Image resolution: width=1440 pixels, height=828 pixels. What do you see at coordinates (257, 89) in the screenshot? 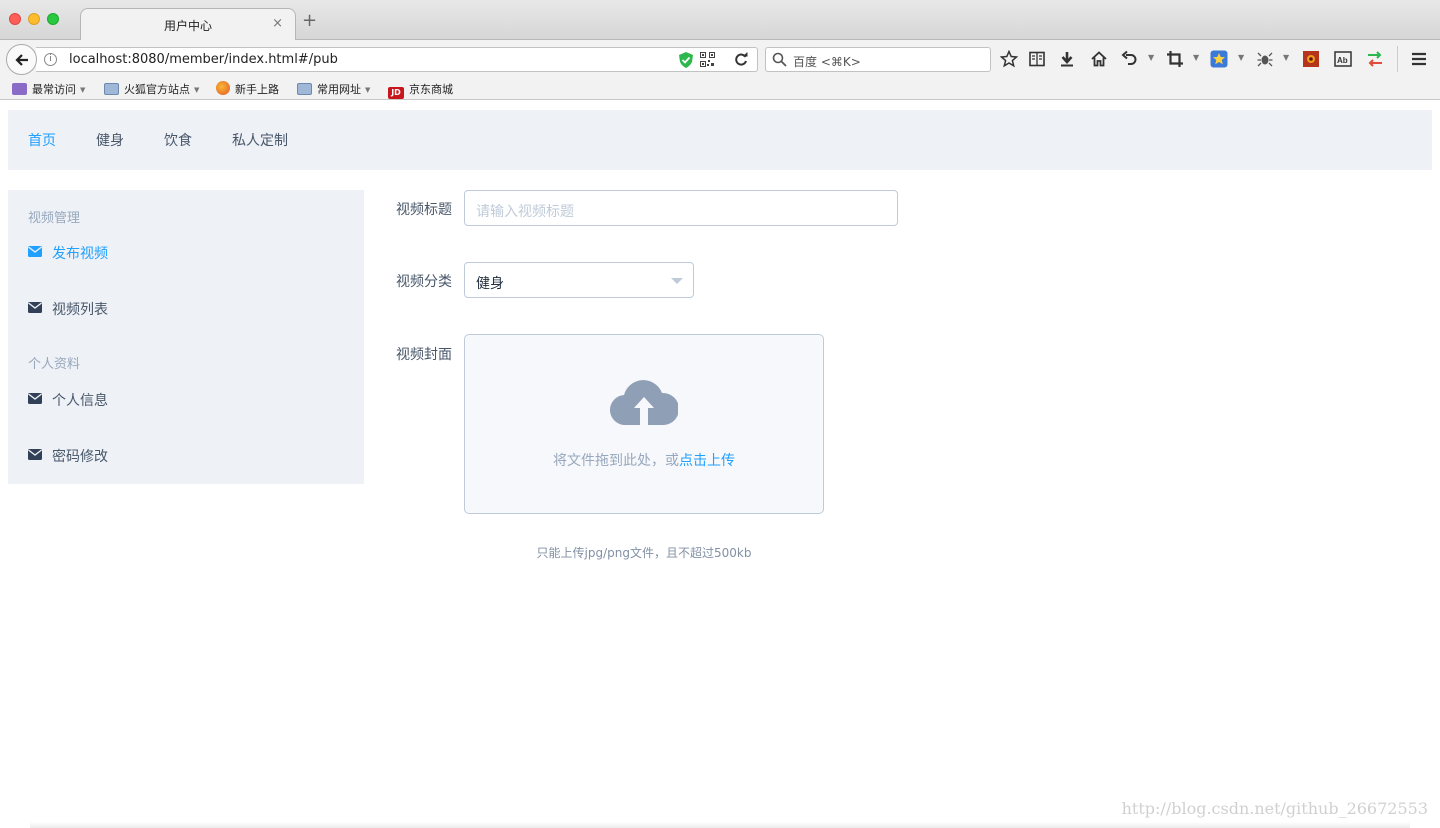
I see `bookmark-label: 新手上路` at bounding box center [257, 89].